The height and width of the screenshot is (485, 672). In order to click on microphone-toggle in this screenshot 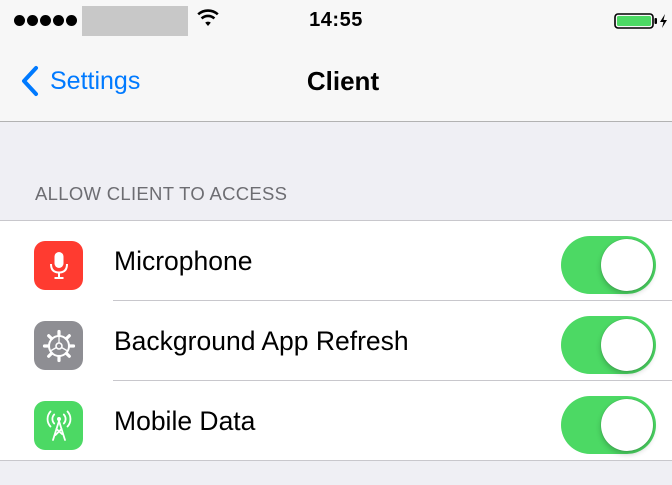, I will do `click(608, 265)`.